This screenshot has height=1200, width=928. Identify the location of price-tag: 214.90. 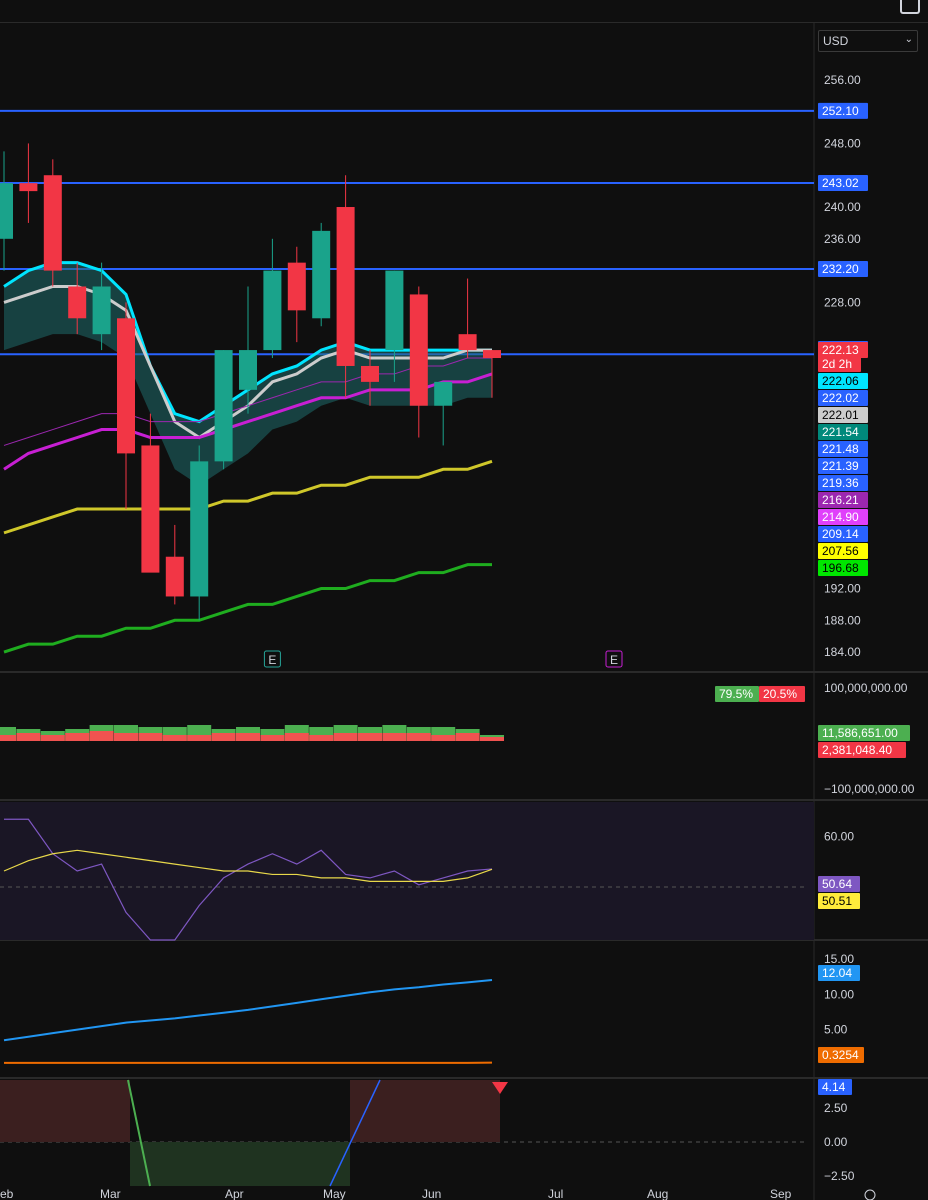
(843, 517).